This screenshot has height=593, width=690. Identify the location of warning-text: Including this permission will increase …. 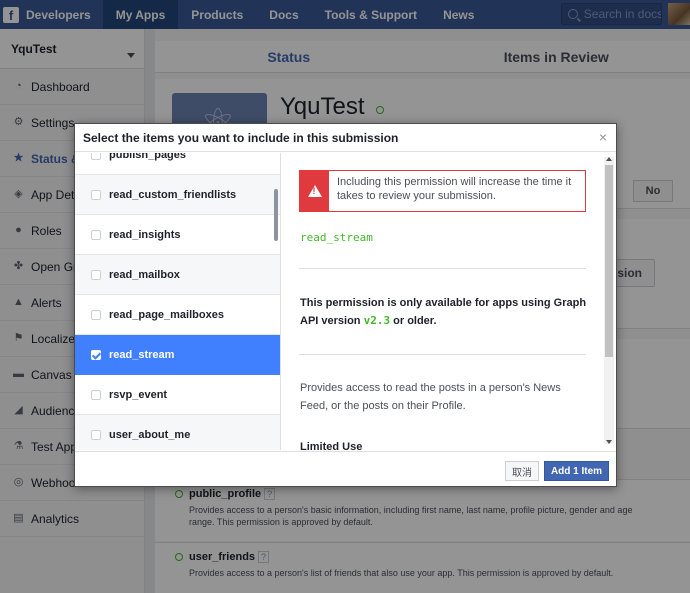
(454, 189).